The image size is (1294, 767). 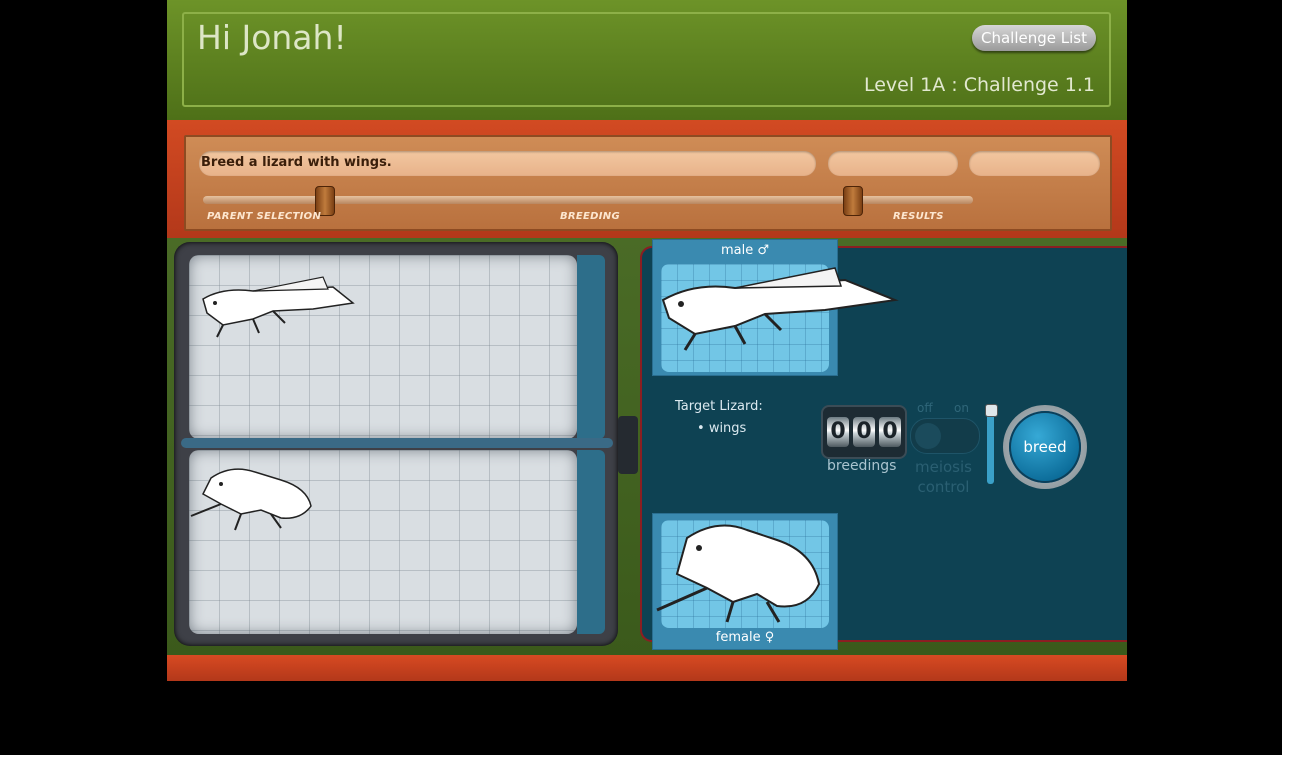 What do you see at coordinates (862, 466) in the screenshot?
I see `breedings-label: breedings` at bounding box center [862, 466].